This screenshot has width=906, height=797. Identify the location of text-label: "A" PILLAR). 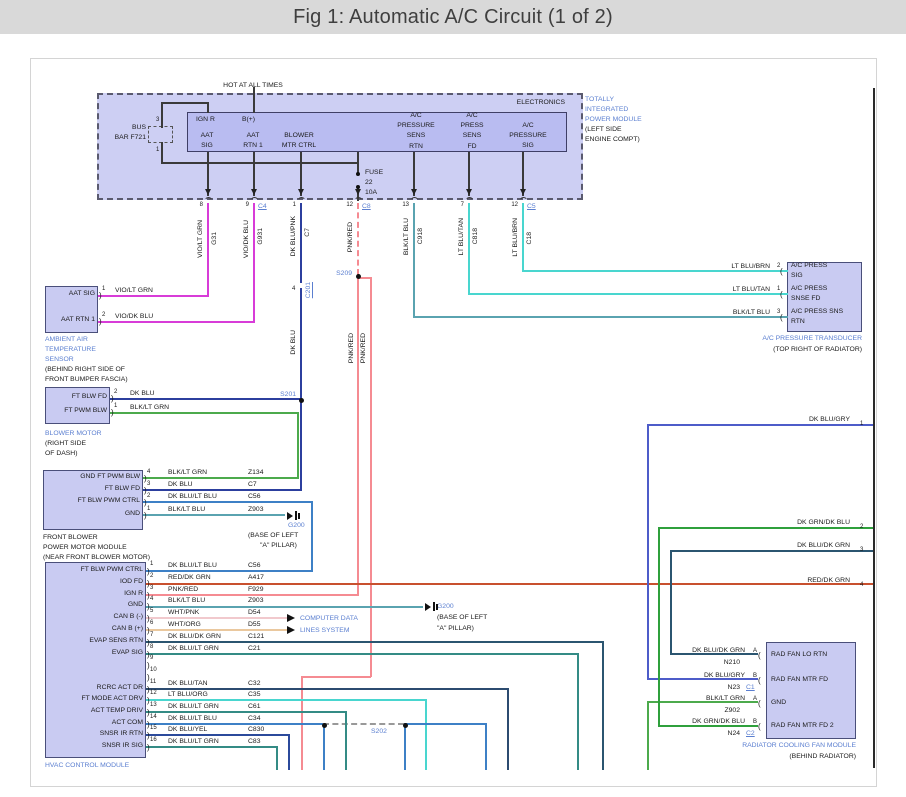
(278, 545).